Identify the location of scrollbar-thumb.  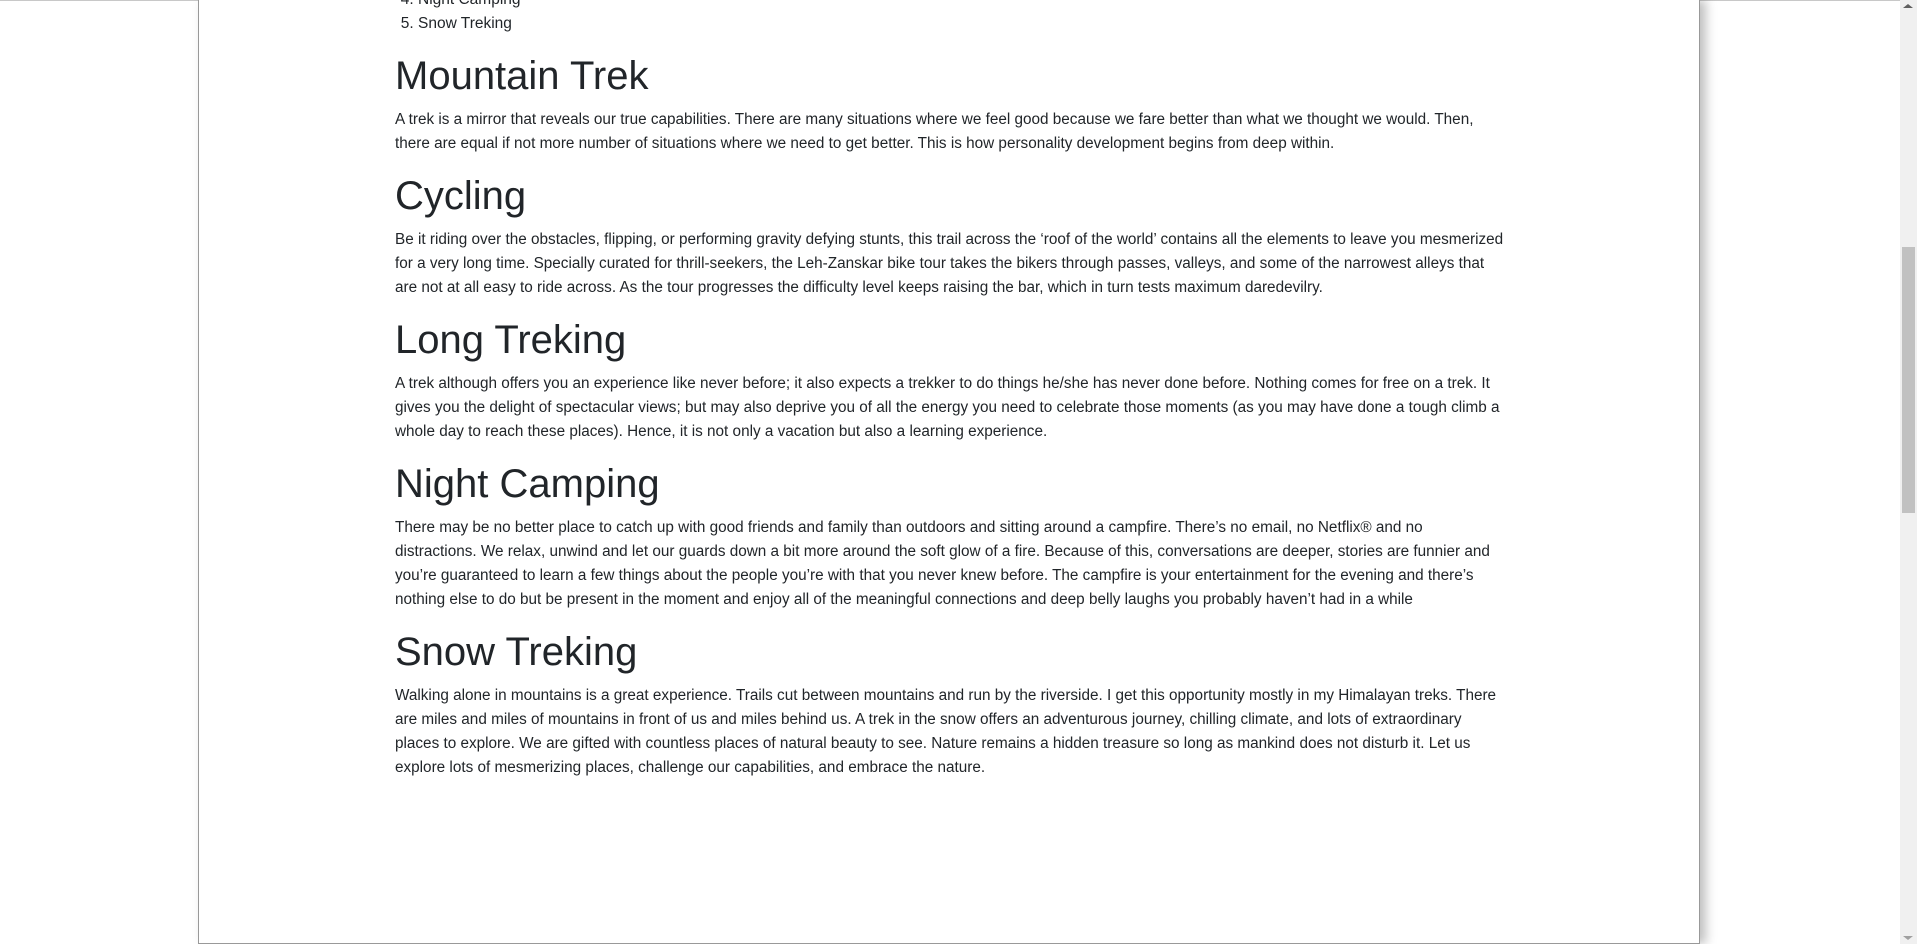
(1908, 380).